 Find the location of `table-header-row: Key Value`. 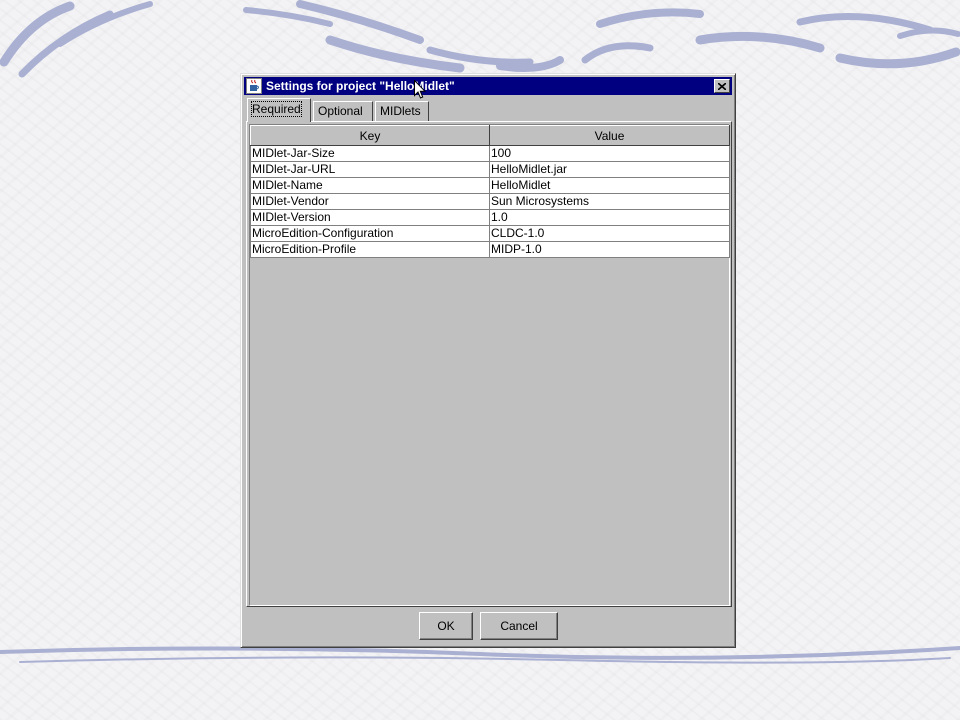

table-header-row: Key Value is located at coordinates (490, 135).